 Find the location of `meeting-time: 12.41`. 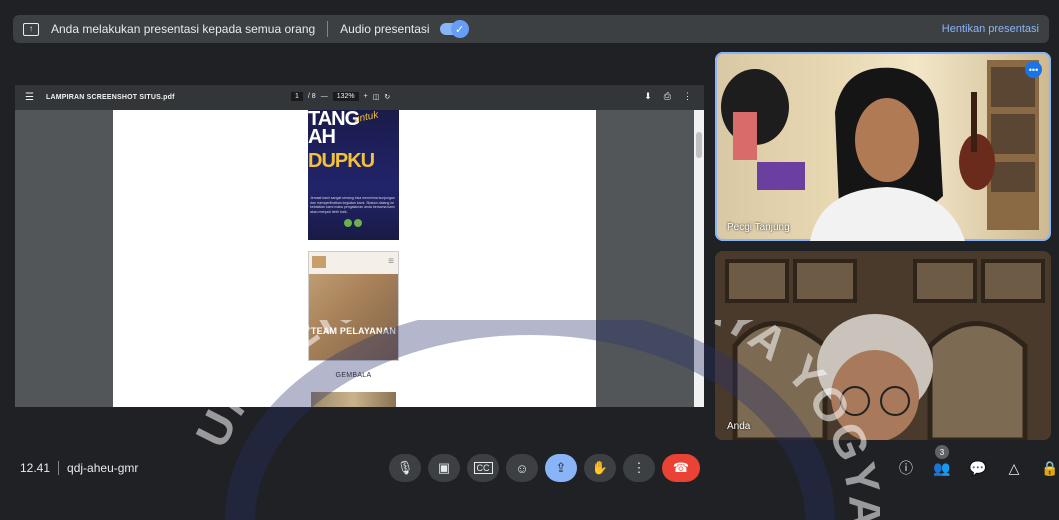

meeting-time: 12.41 is located at coordinates (35, 468).